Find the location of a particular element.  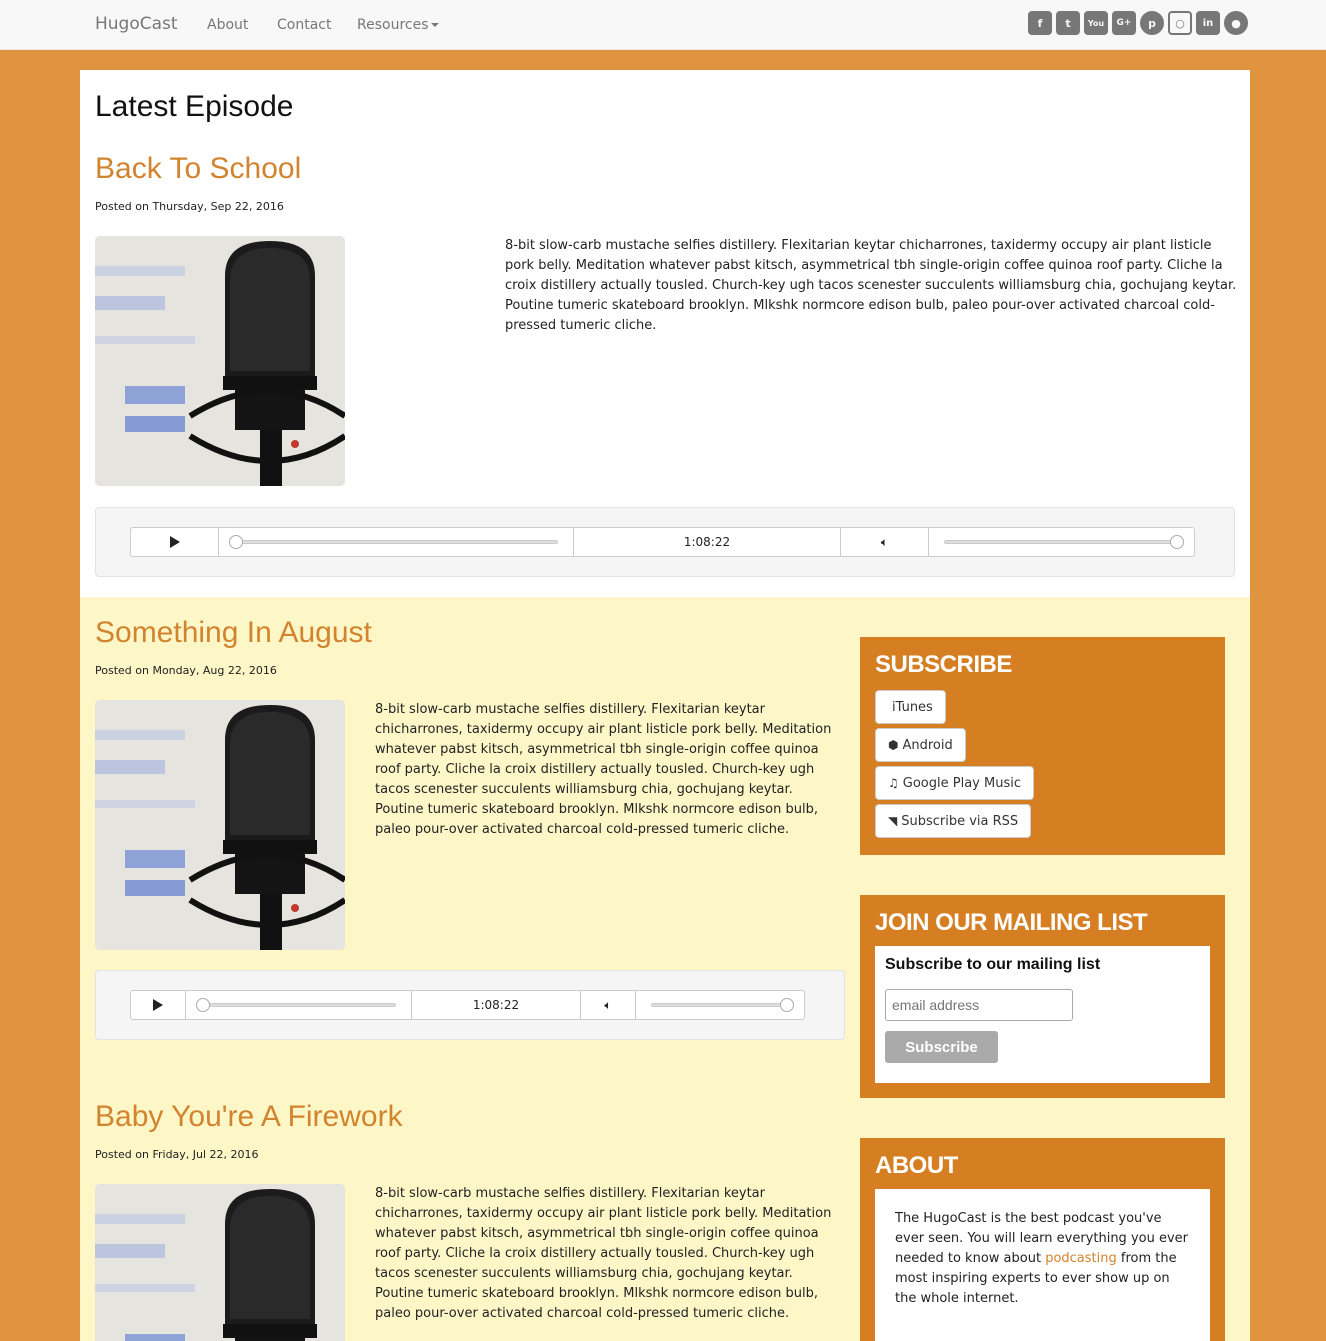

rss-button: ◥ Subscribe via RSS is located at coordinates (953, 821).